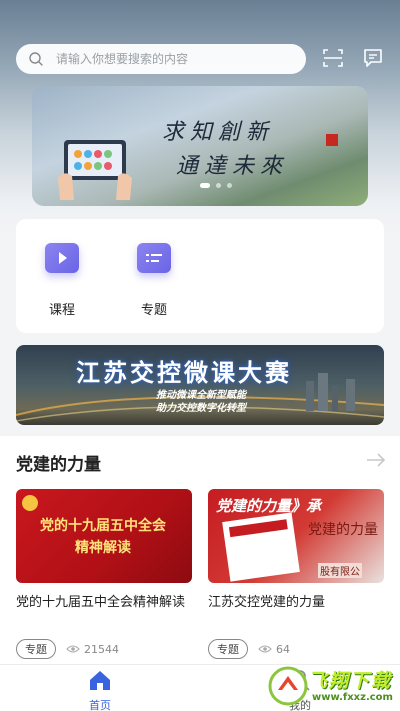 The image size is (400, 711). What do you see at coordinates (154, 258) in the screenshot?
I see `list-icon` at bounding box center [154, 258].